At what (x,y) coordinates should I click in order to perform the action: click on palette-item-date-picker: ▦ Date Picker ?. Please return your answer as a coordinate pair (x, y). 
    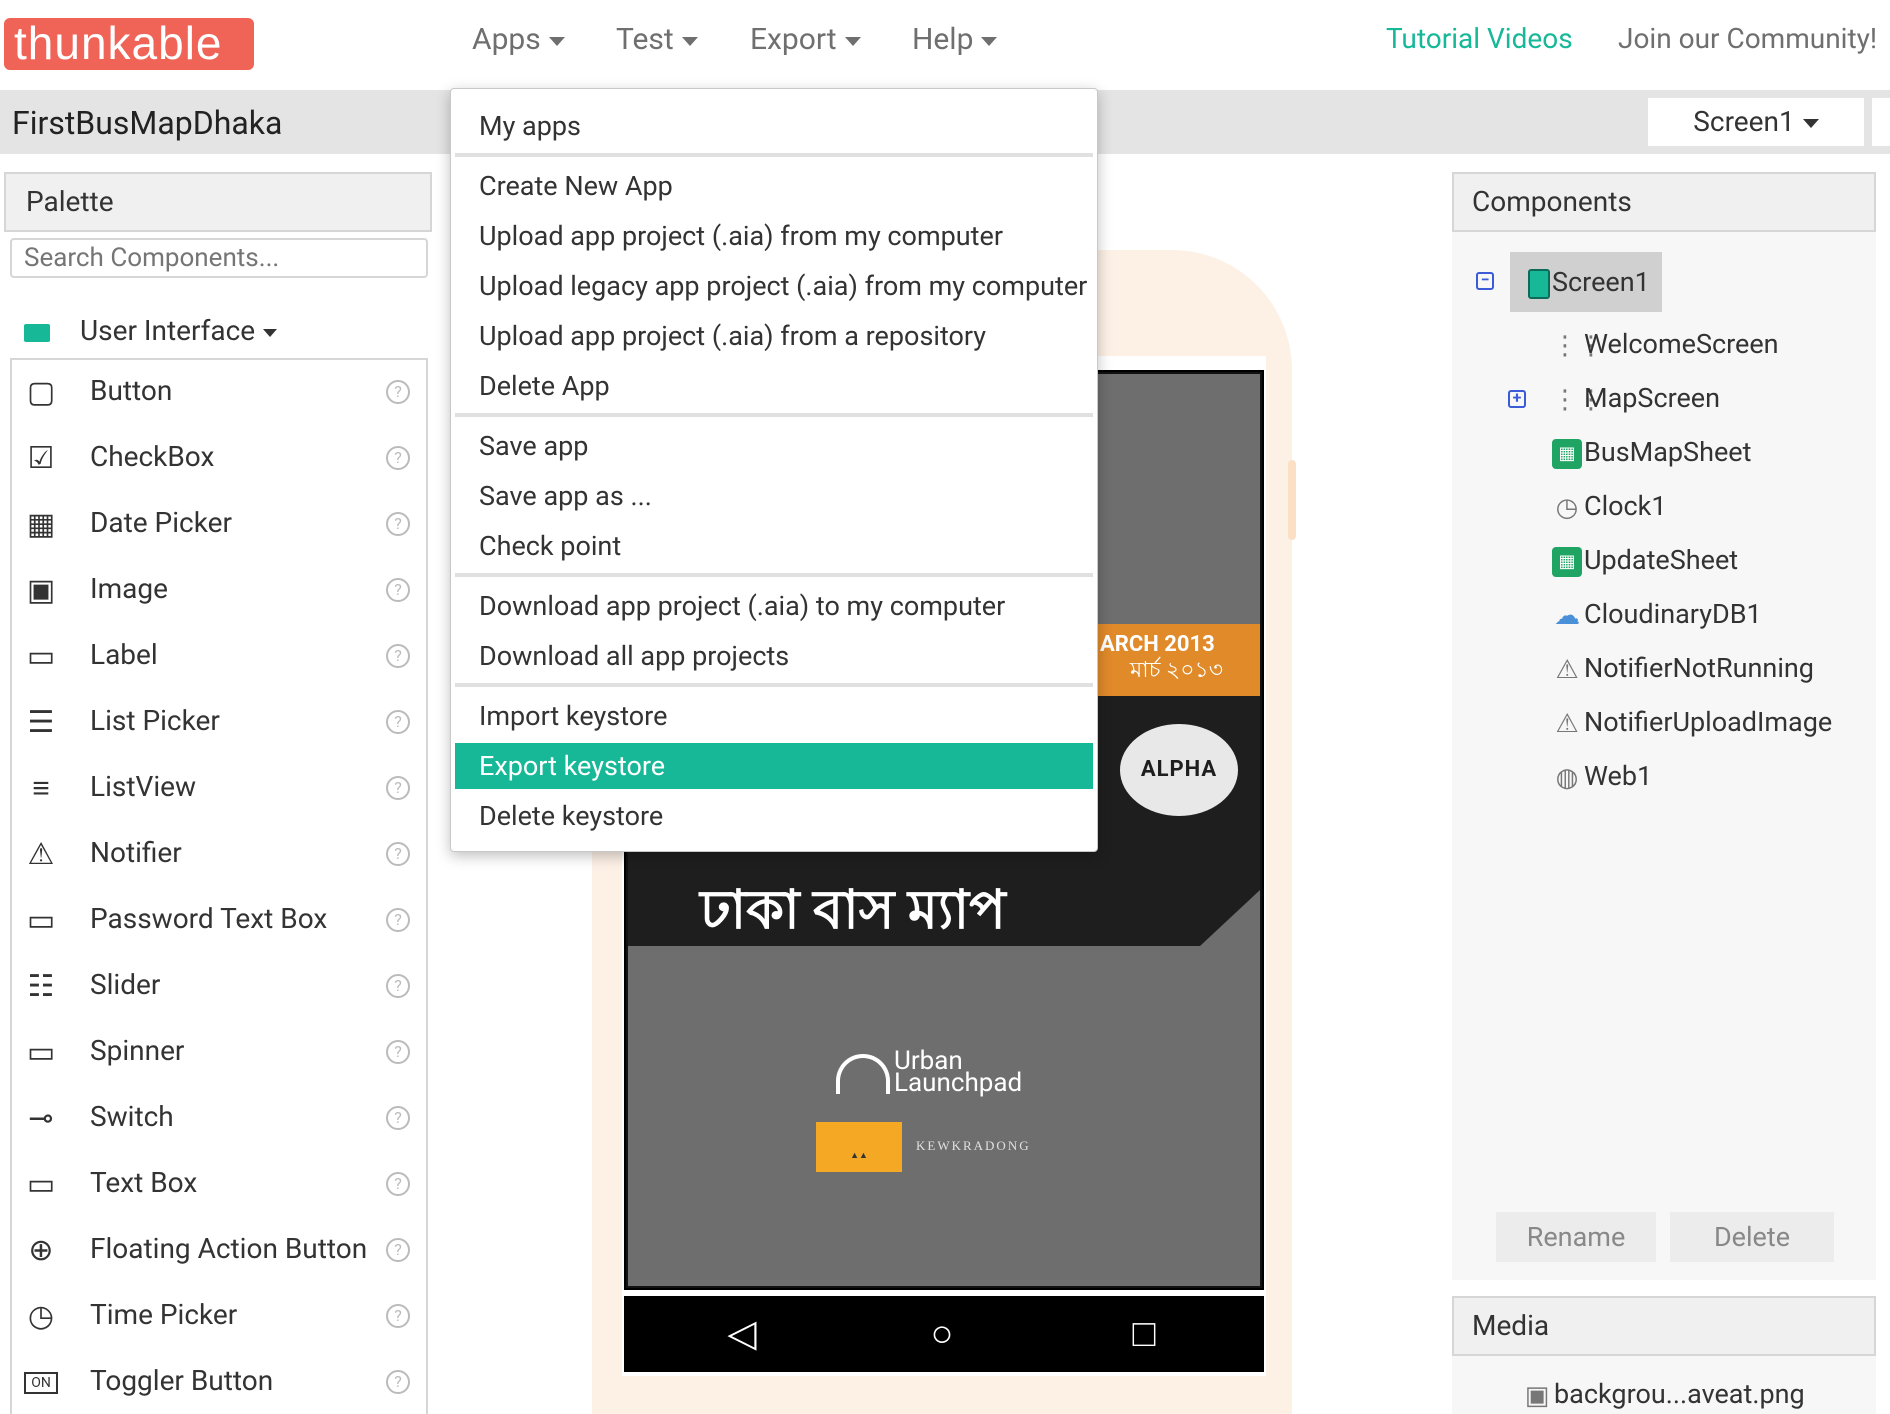
    Looking at the image, I should click on (219, 525).